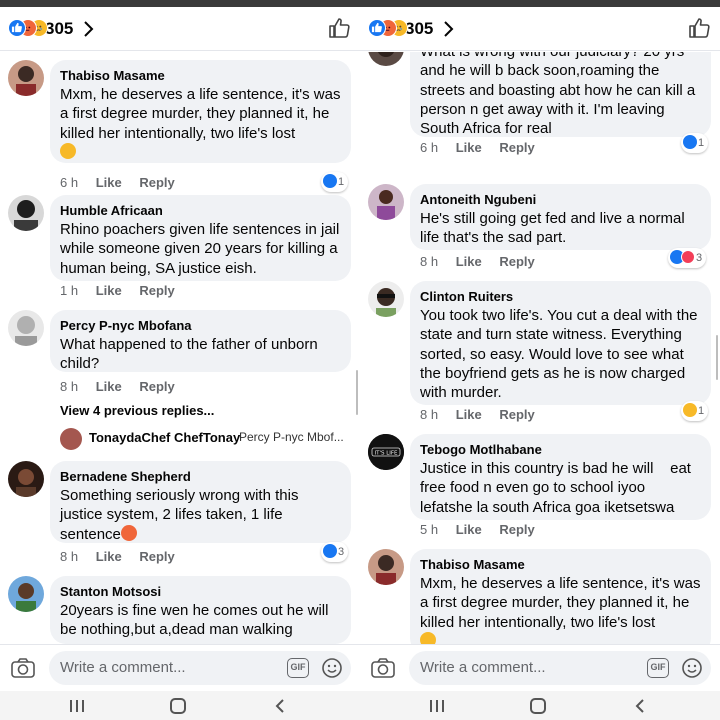 The height and width of the screenshot is (720, 720). Describe the element at coordinates (484, 148) in the screenshot. I see `comment-meta: 6 h Like Reply` at that location.